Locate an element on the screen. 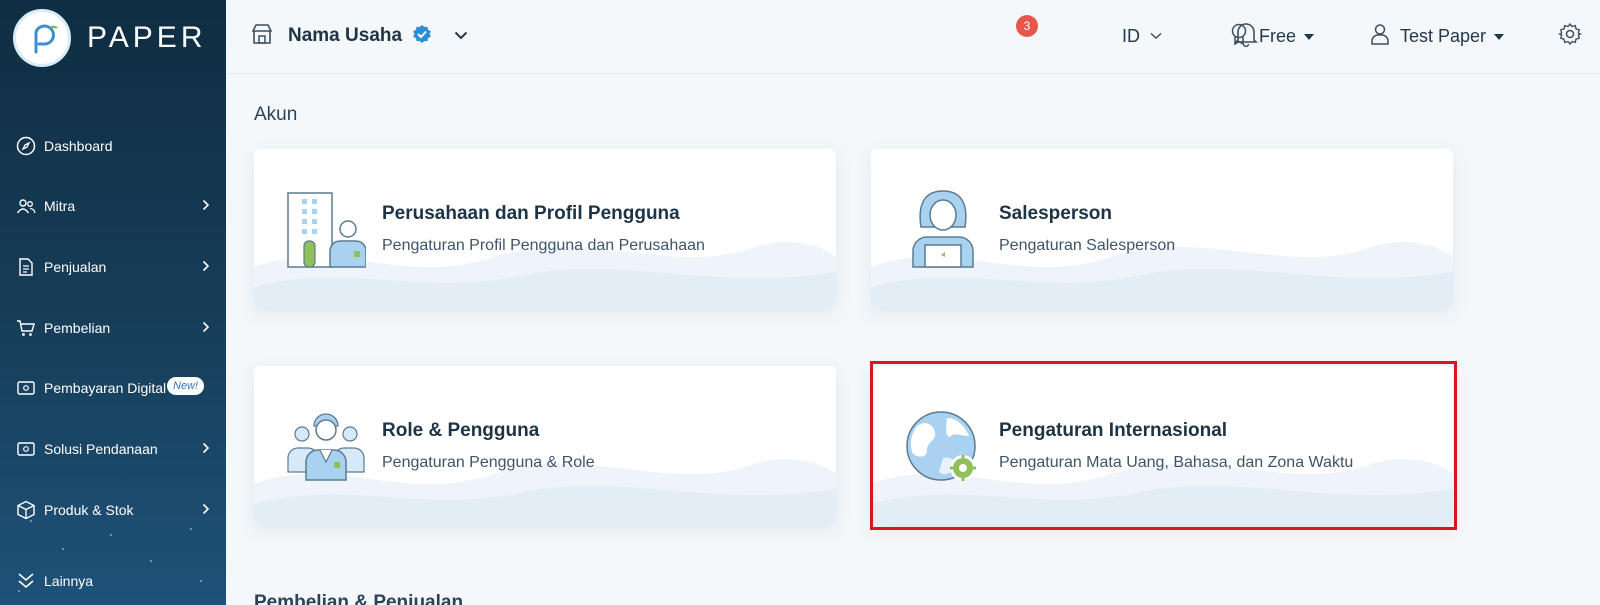  sidebar-item-dashboard: Dashboard is located at coordinates (113, 146).